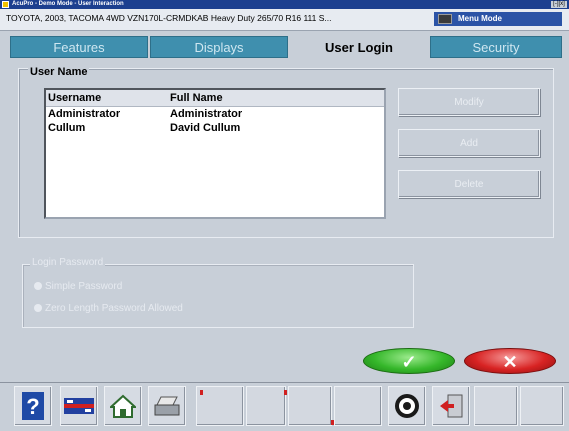 The image size is (569, 431). I want to click on checkmark-icon: ✓, so click(409, 362).